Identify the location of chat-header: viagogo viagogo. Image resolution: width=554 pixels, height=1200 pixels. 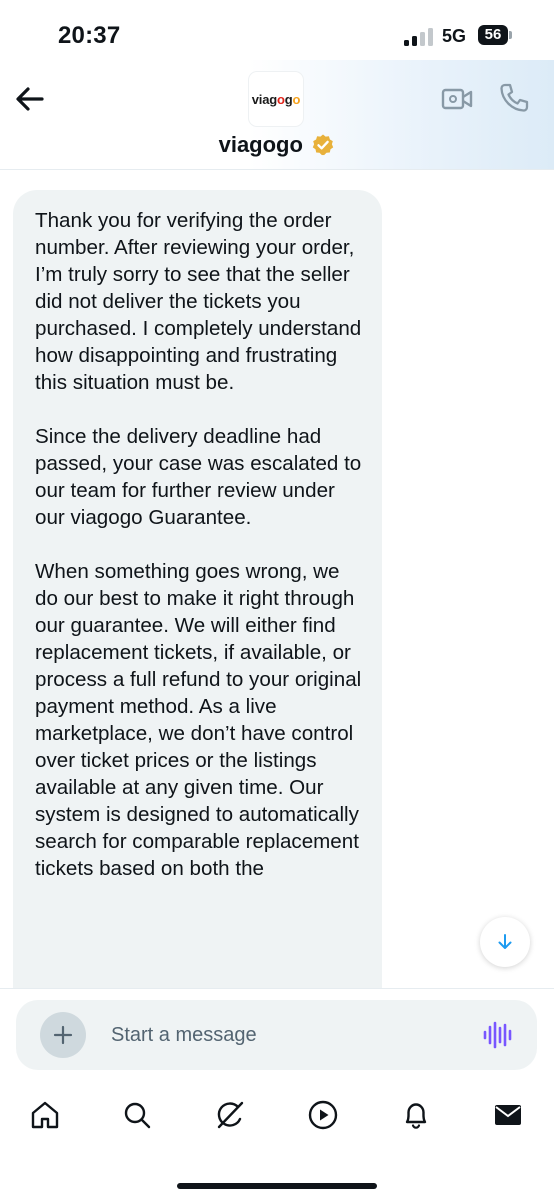
(277, 115).